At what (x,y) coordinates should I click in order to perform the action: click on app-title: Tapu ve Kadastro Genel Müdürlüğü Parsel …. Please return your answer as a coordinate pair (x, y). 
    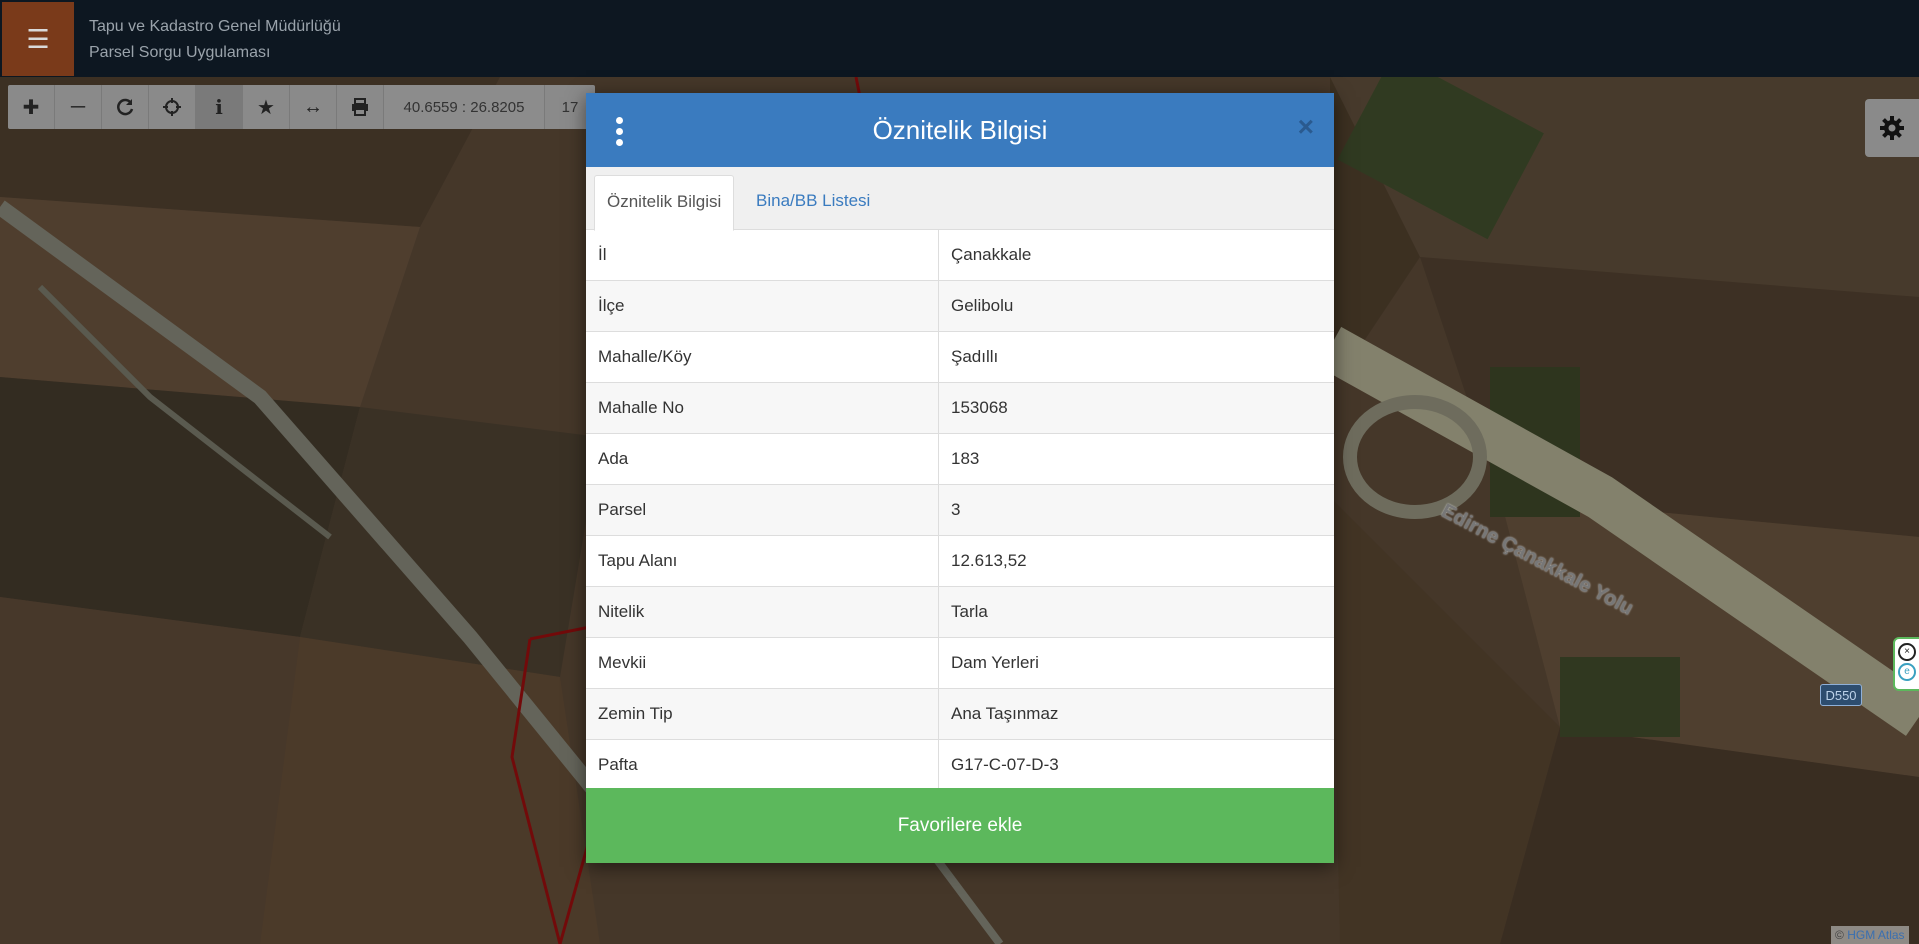
    Looking at the image, I should click on (215, 40).